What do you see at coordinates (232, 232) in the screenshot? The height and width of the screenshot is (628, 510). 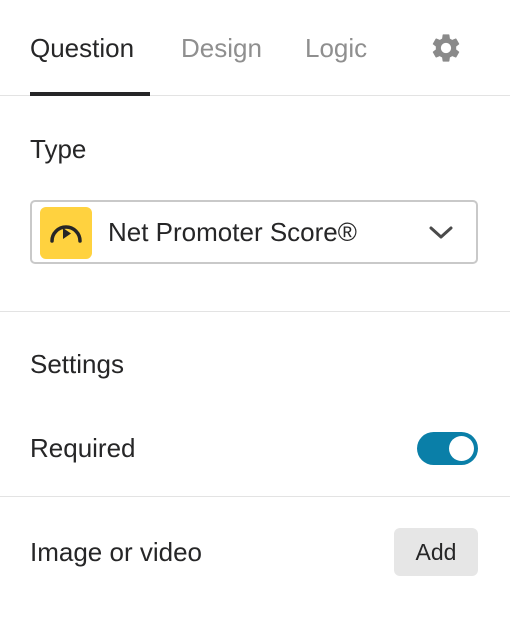 I see `selected-type-label: Net Promoter Score®` at bounding box center [232, 232].